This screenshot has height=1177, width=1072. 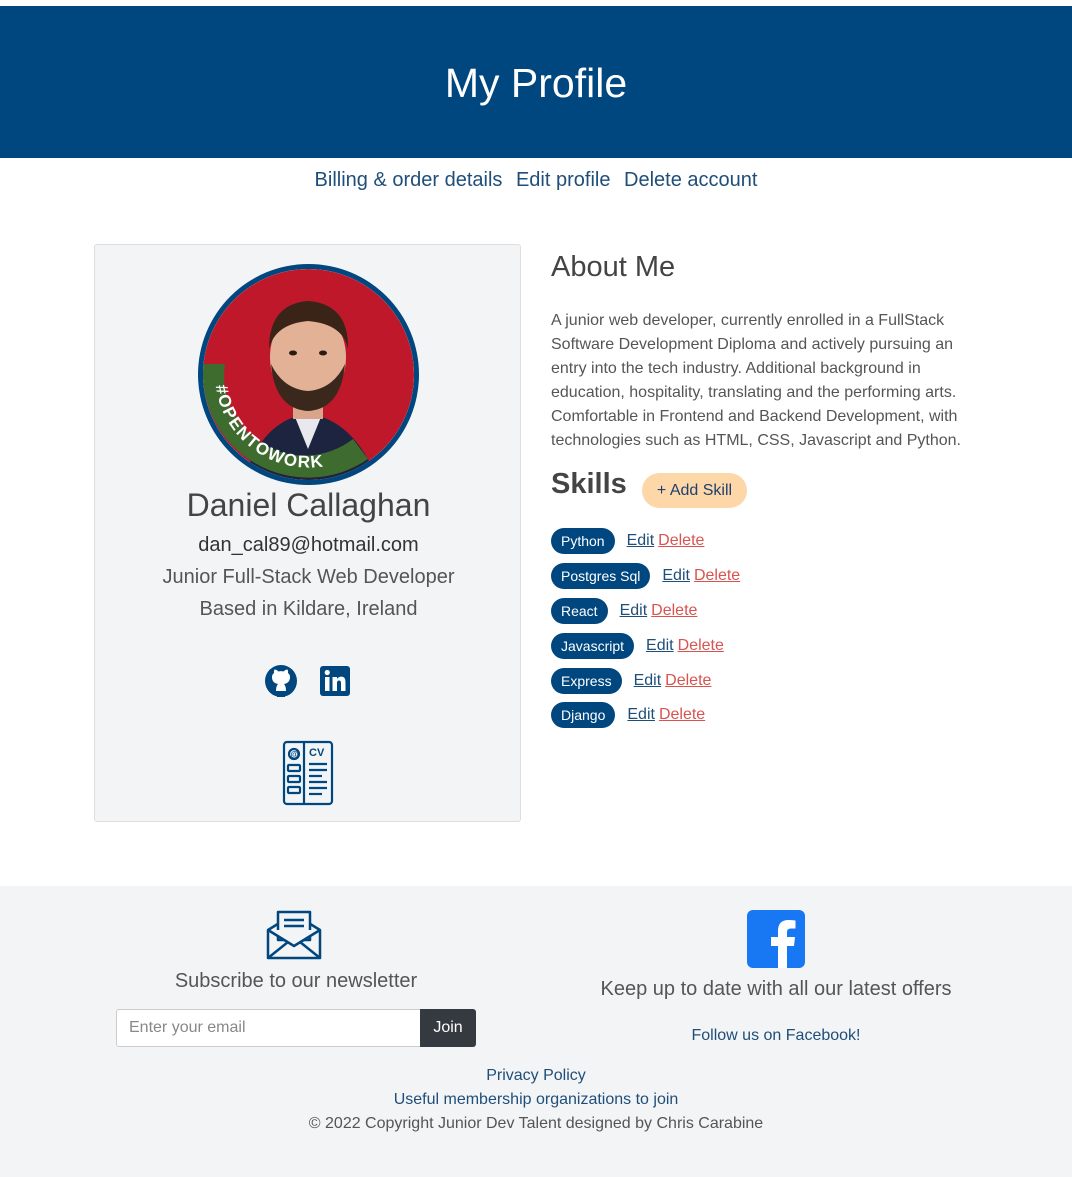 What do you see at coordinates (631, 681) in the screenshot?
I see `skill-row: Express Edit Delete` at bounding box center [631, 681].